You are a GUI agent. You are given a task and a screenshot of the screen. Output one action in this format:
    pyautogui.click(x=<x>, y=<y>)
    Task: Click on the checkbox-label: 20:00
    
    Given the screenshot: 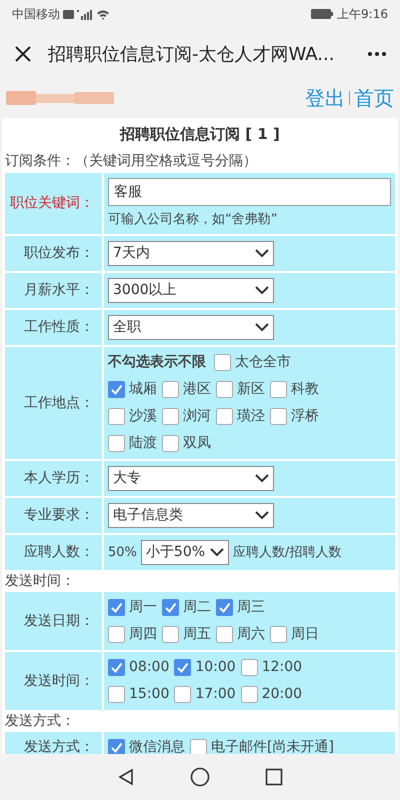 What is the action you would take?
    pyautogui.click(x=282, y=694)
    